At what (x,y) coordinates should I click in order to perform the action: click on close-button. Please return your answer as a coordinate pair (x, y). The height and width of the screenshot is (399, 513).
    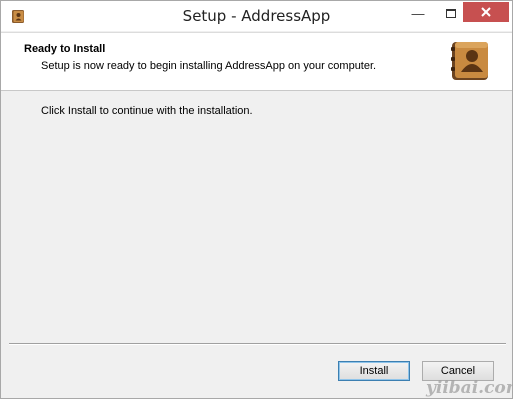
    Looking at the image, I should click on (486, 12).